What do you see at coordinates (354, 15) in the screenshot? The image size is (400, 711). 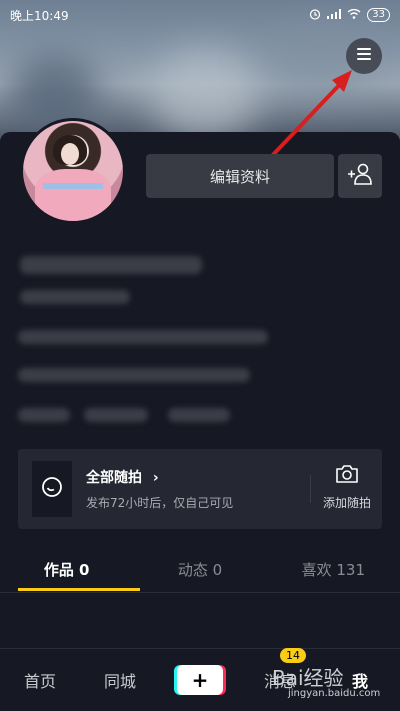 I see `wifi-icon` at bounding box center [354, 15].